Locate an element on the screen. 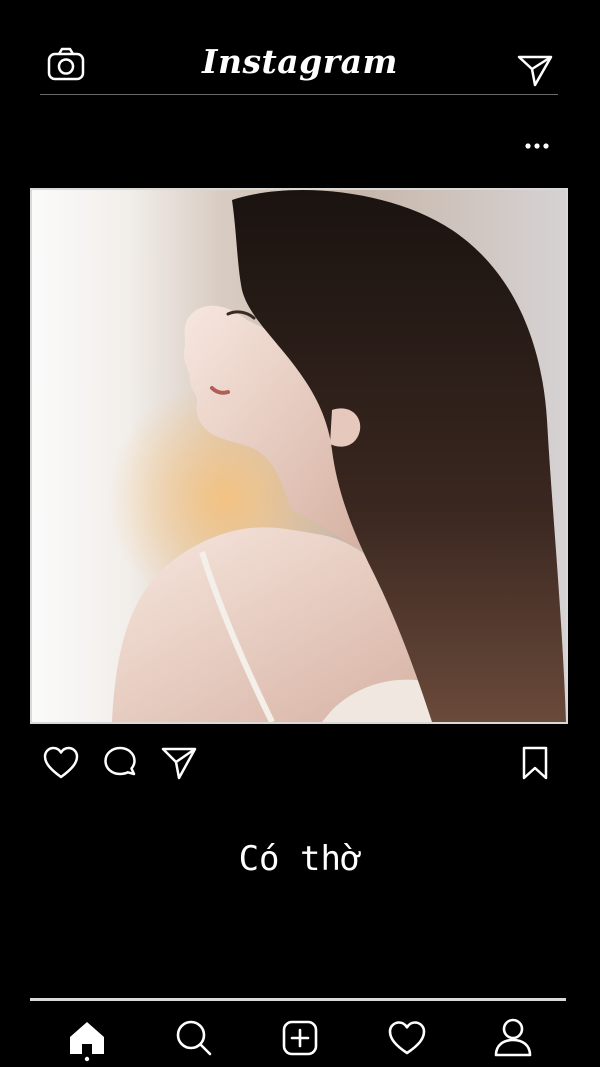 This screenshot has height=1067, width=600. post-caption: Có thờ is located at coordinates (300, 859).